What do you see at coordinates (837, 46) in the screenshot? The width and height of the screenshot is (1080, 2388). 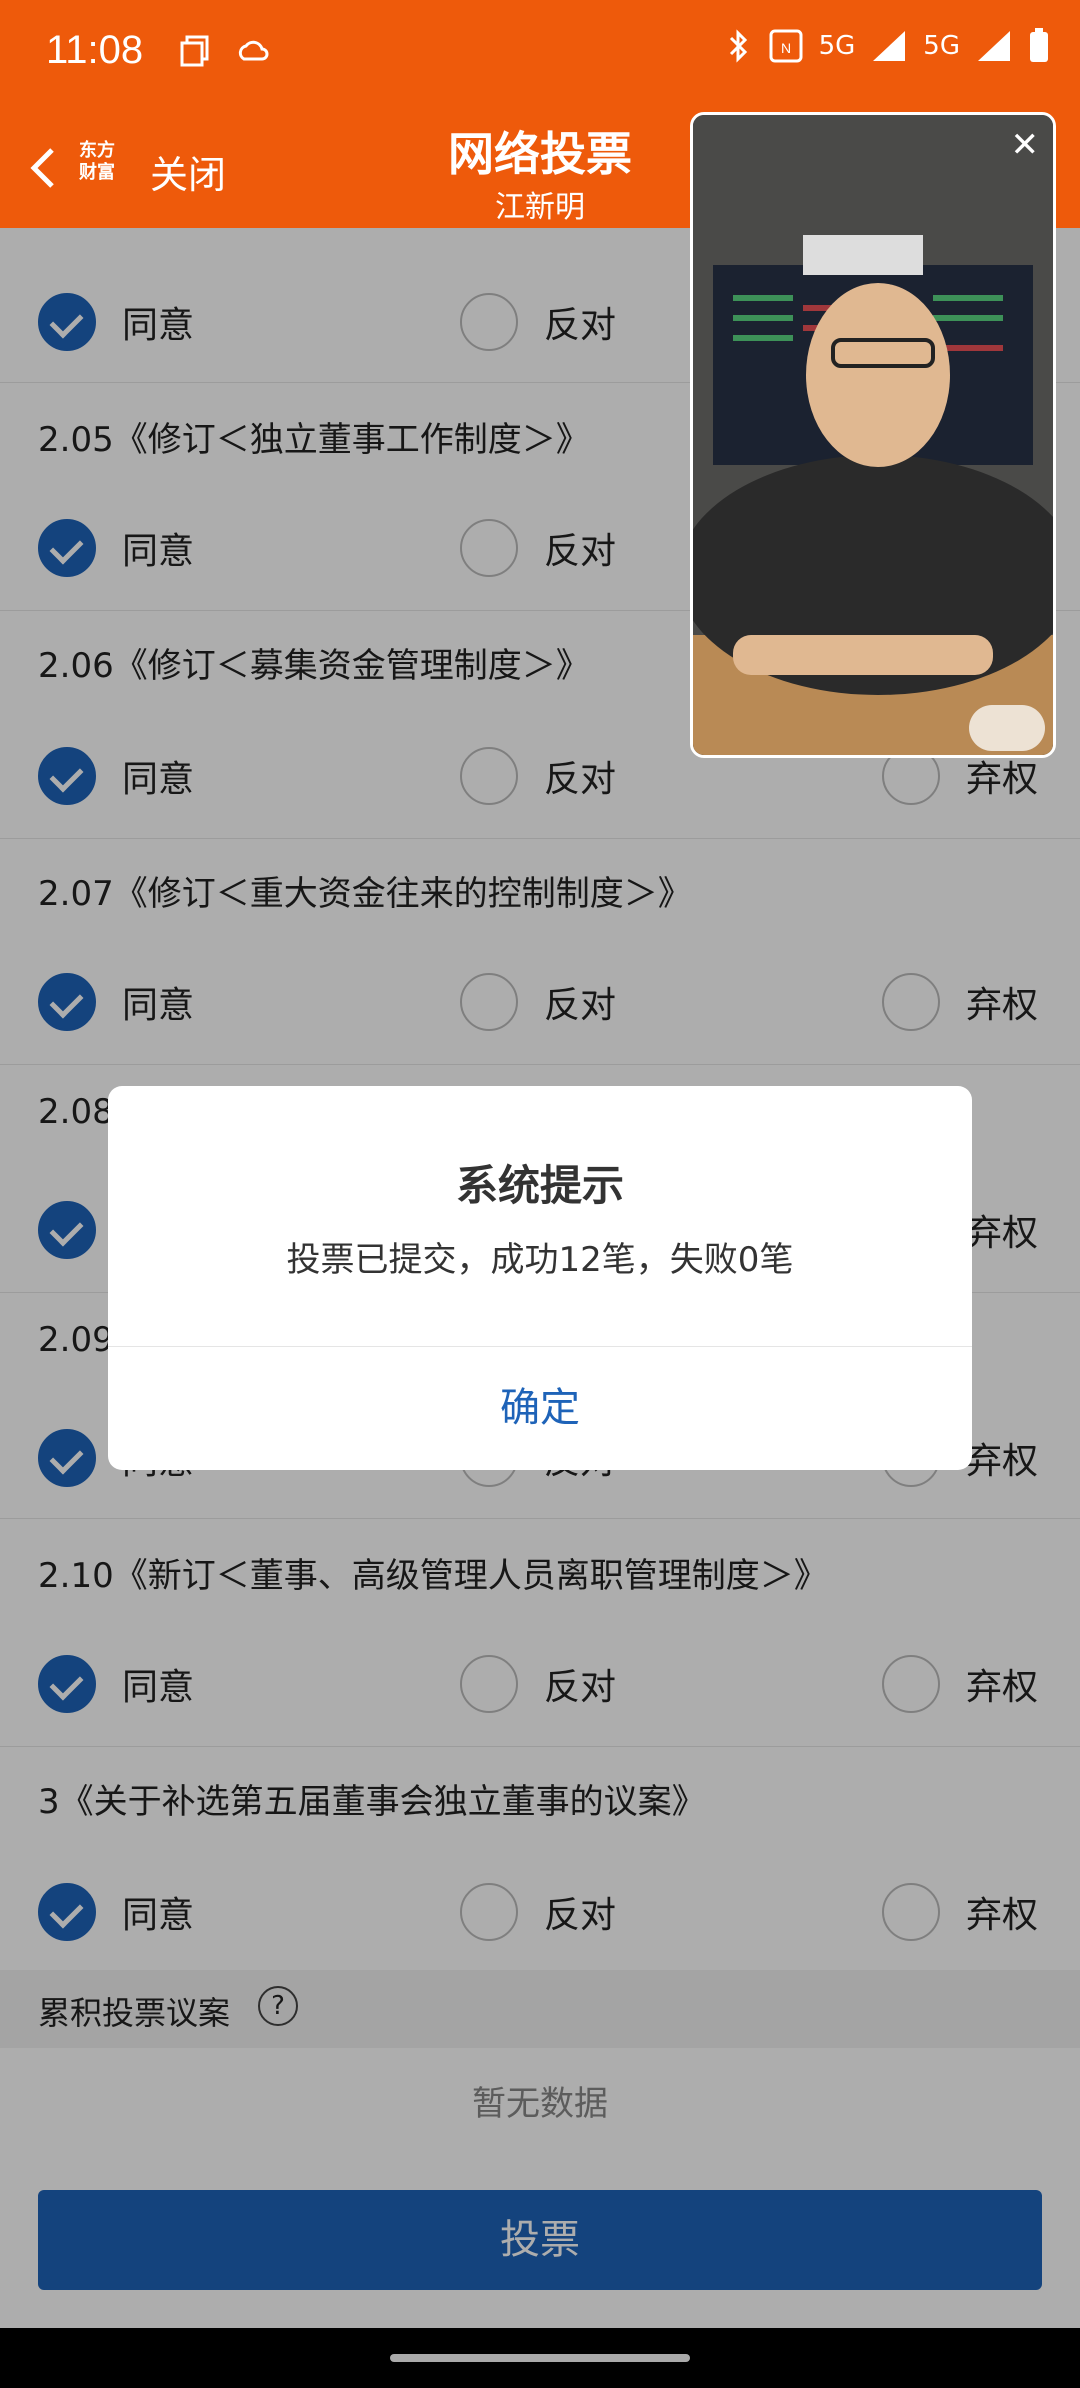 I see `network-5g-label: 5G` at bounding box center [837, 46].